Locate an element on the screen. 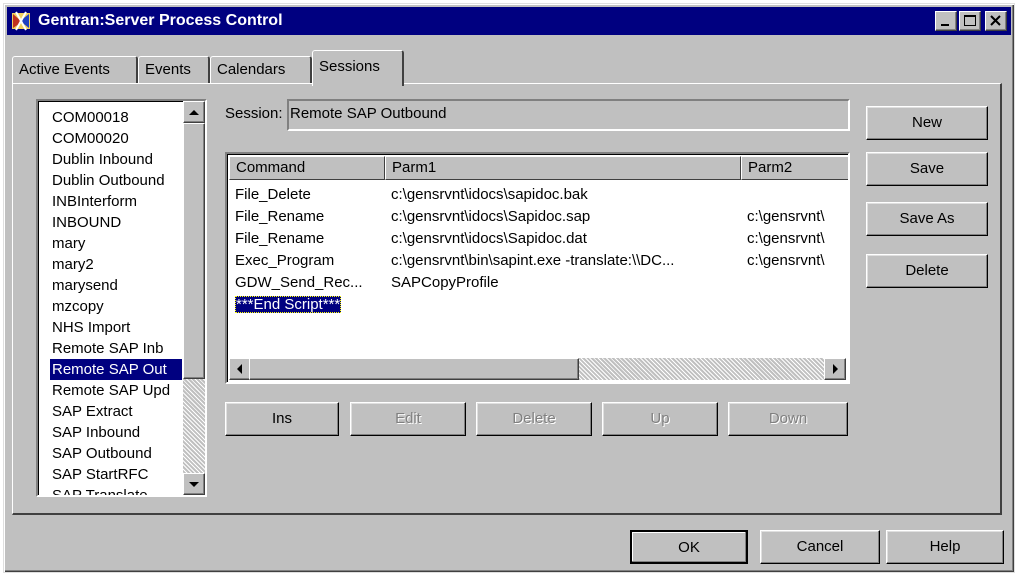 The width and height of the screenshot is (1021, 577). list-item: SAP Extract is located at coordinates (116, 411).